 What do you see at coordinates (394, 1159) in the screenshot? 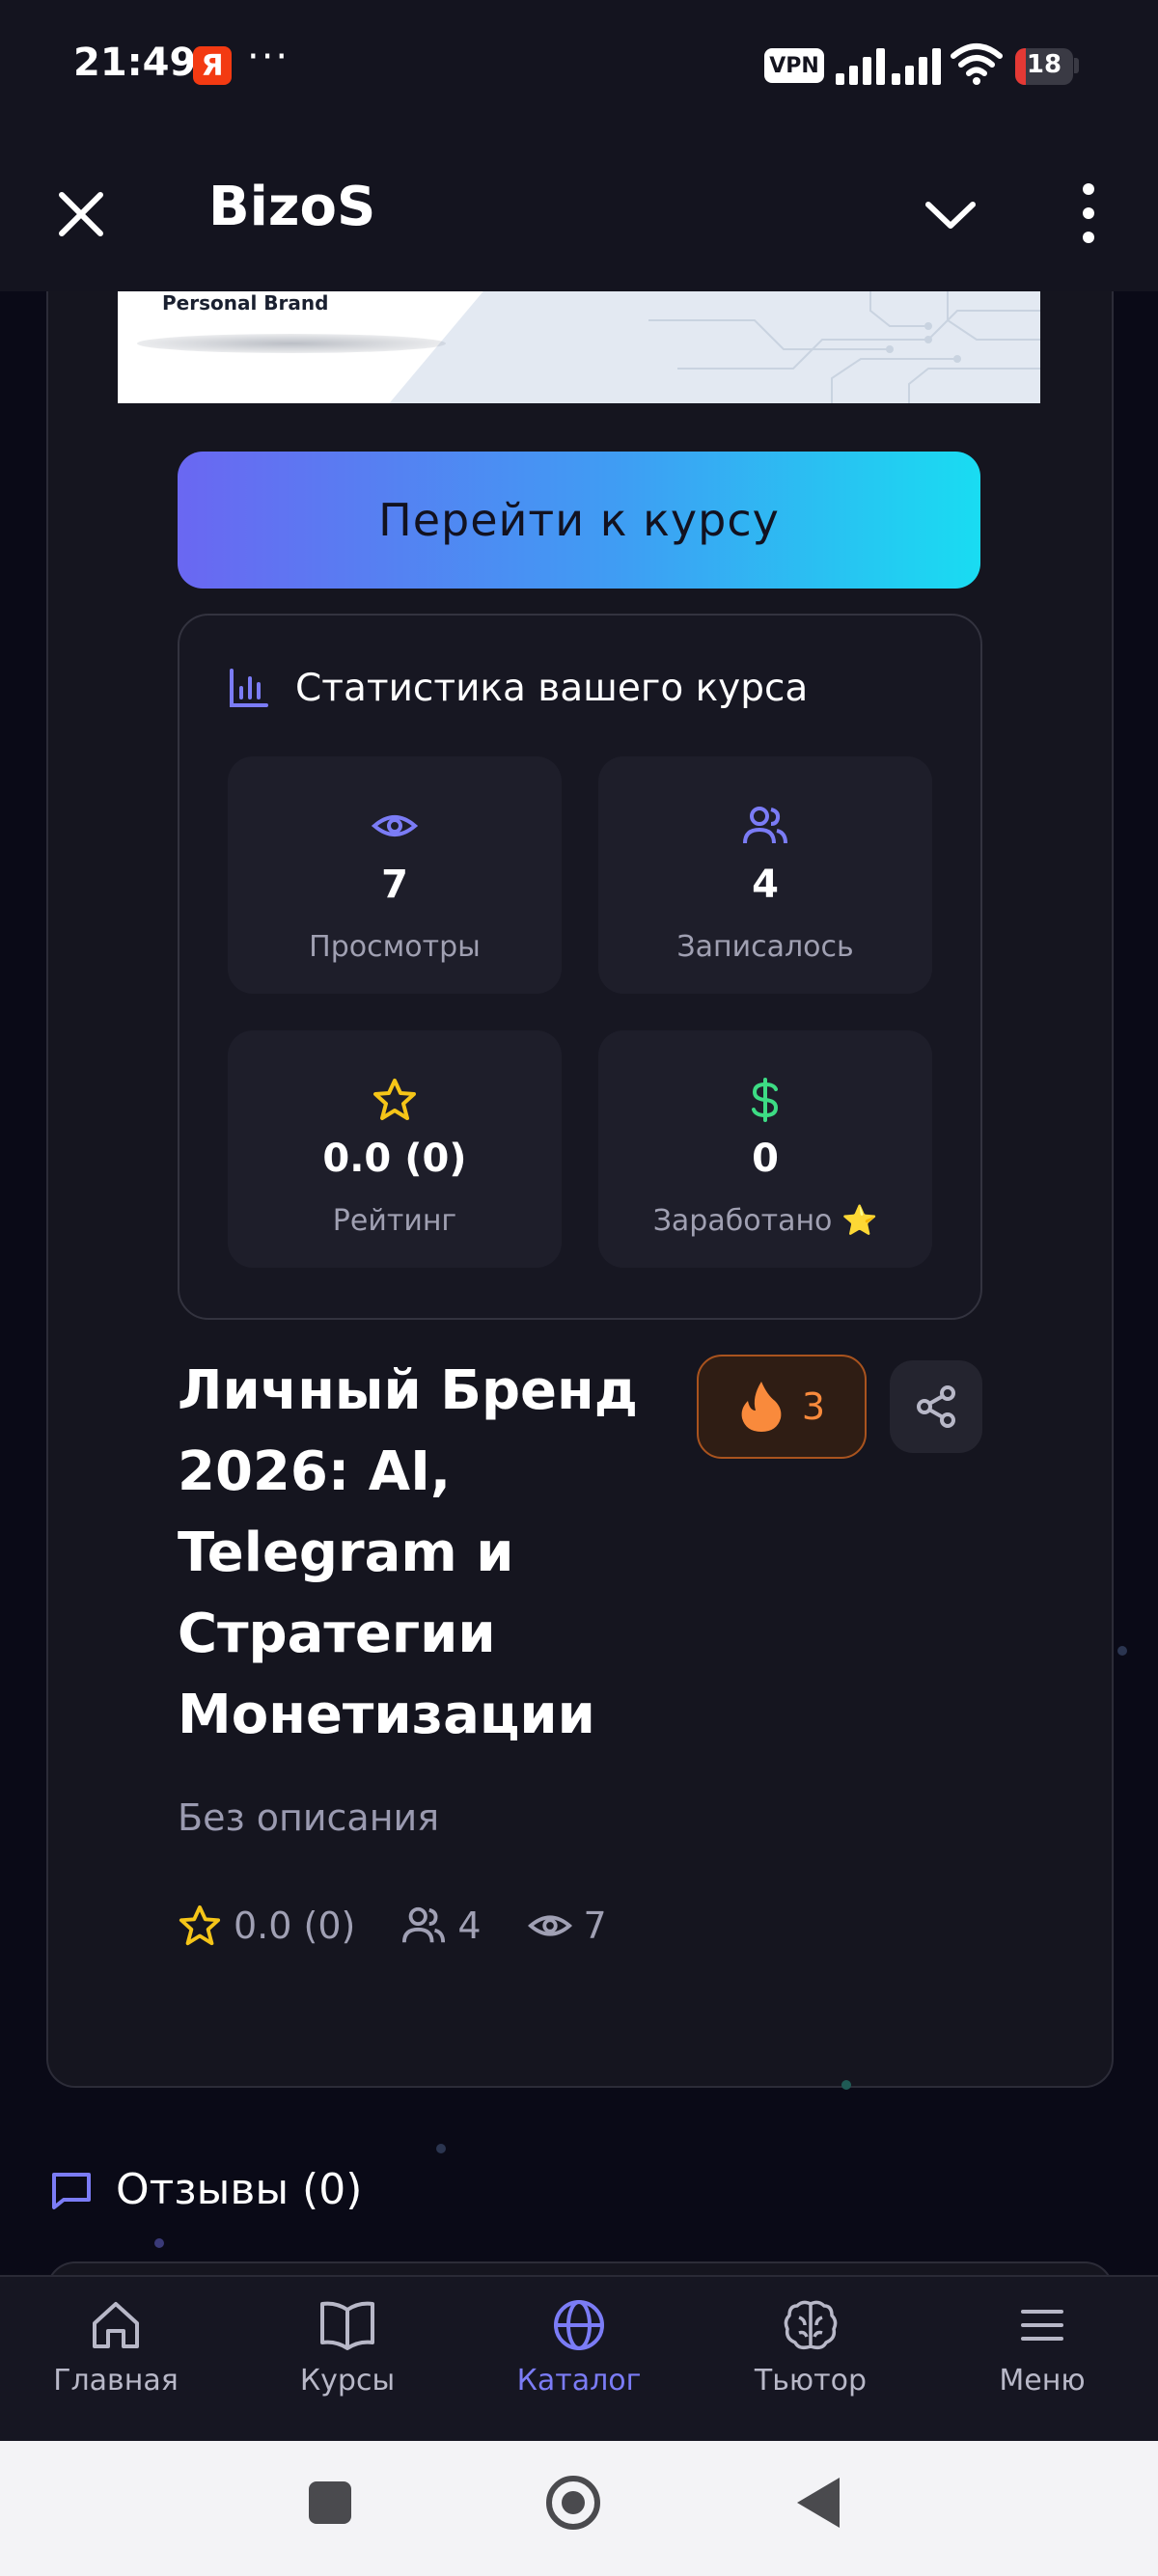
I see `rating-value: 0.0 (0)` at bounding box center [394, 1159].